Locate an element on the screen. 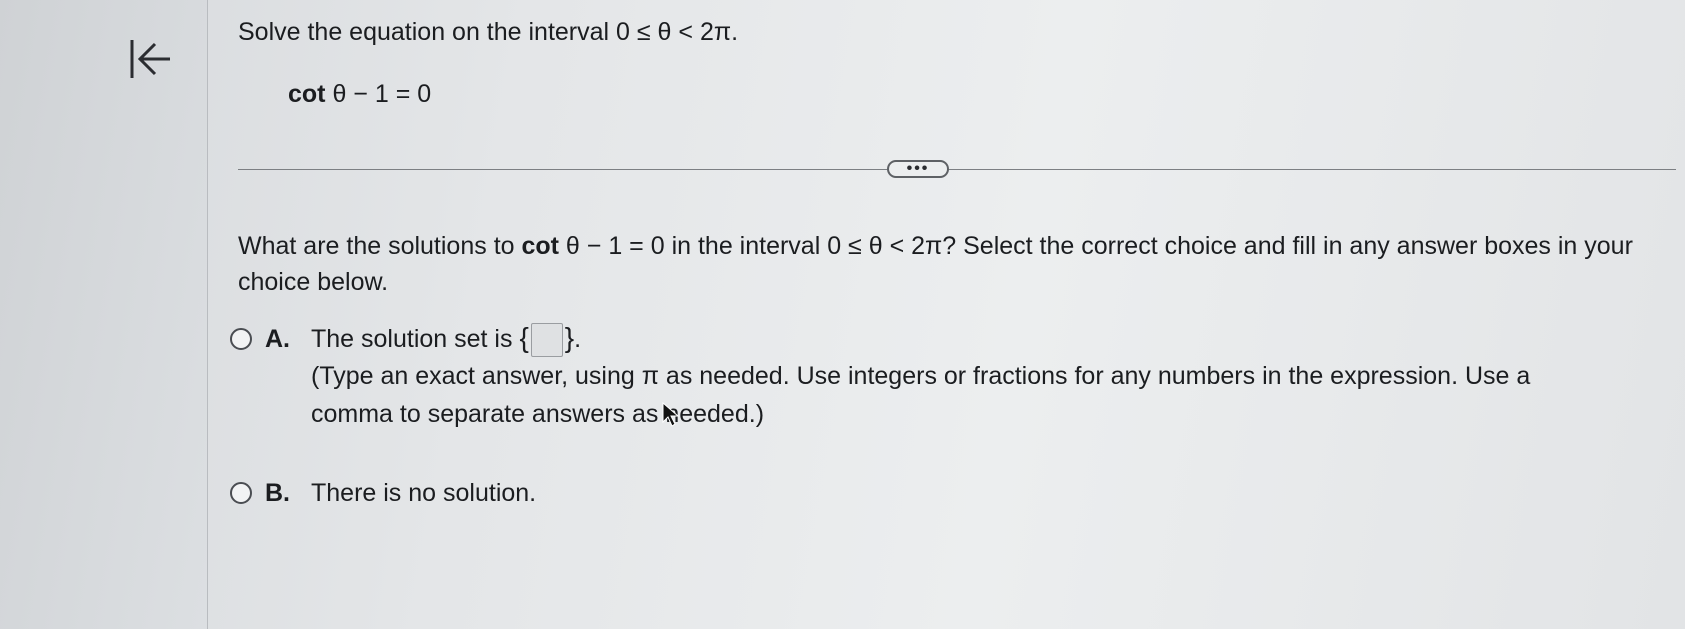  choice-a-label: The solution set is is located at coordinates (415, 339).